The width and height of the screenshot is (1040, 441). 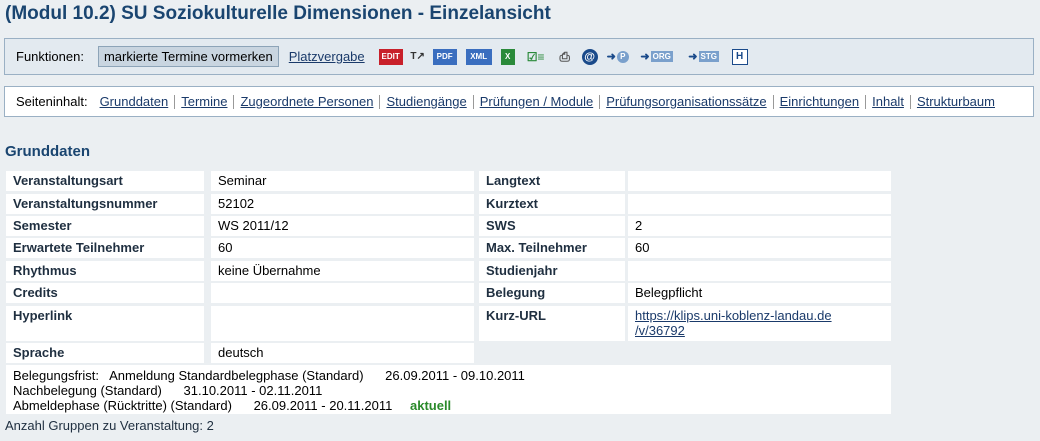 I want to click on nav-grunddaten: Grunddaten, so click(x=134, y=101).